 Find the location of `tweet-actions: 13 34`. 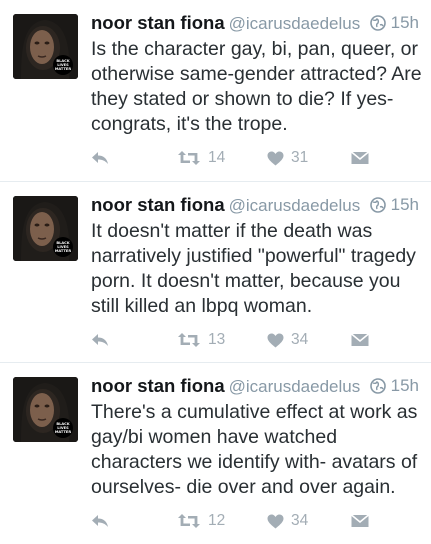

tweet-actions: 13 34 is located at coordinates (215, 340).